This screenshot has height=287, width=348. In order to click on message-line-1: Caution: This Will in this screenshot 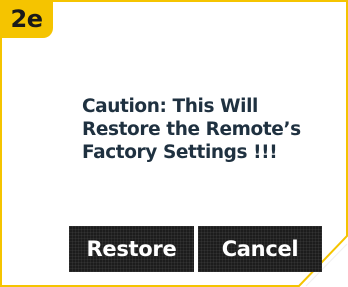, I will do `click(170, 106)`.